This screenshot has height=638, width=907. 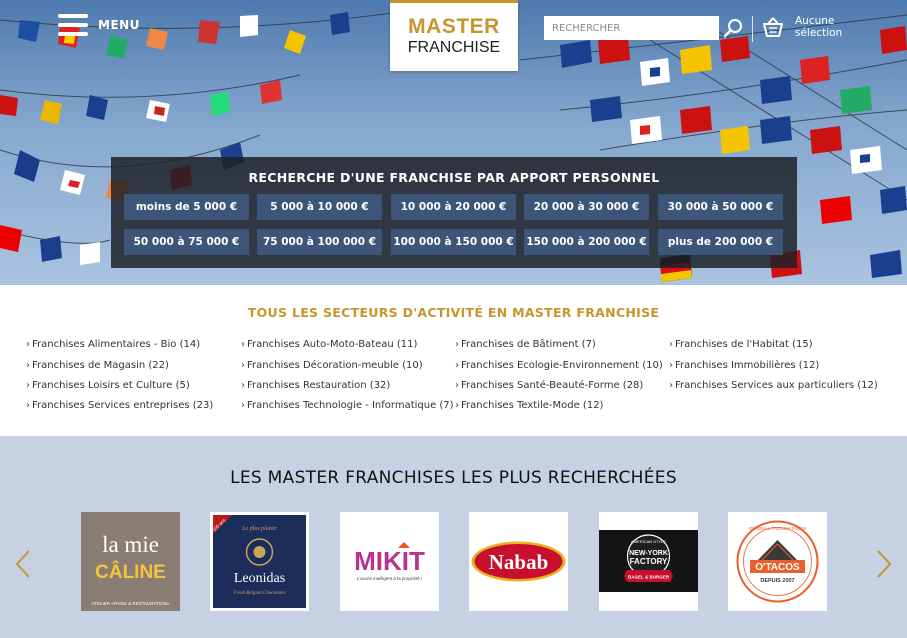 I want to click on apport-range-button: 30 000 à 50 000 €, so click(x=720, y=207).